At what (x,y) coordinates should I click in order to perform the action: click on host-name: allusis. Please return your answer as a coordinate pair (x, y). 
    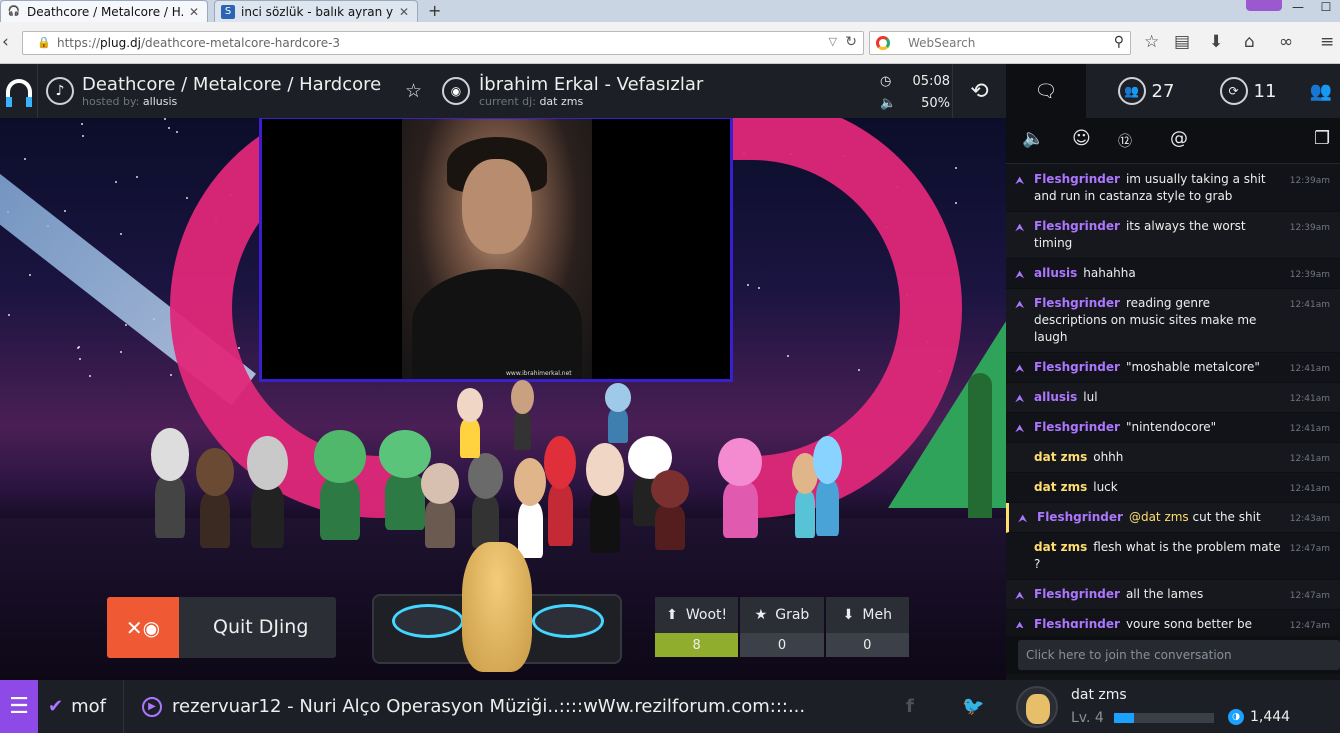
    Looking at the image, I should click on (160, 101).